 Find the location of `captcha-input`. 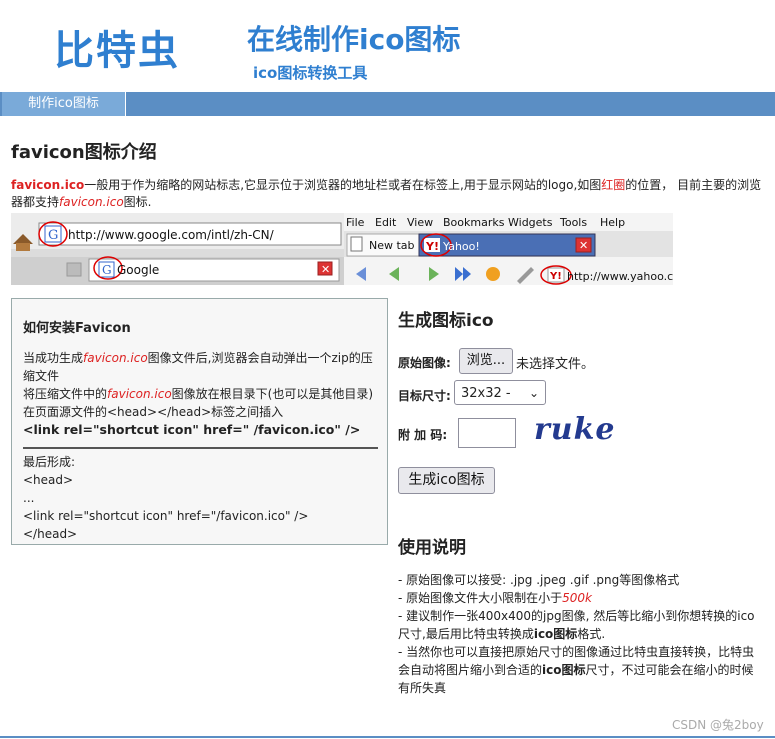

captcha-input is located at coordinates (487, 433).